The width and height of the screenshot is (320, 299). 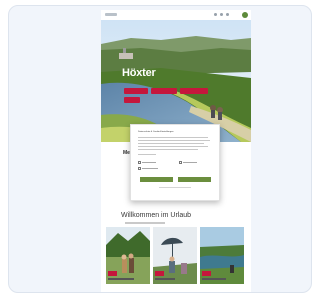 What do you see at coordinates (156, 179) in the screenshot?
I see `consent-button-save` at bounding box center [156, 179].